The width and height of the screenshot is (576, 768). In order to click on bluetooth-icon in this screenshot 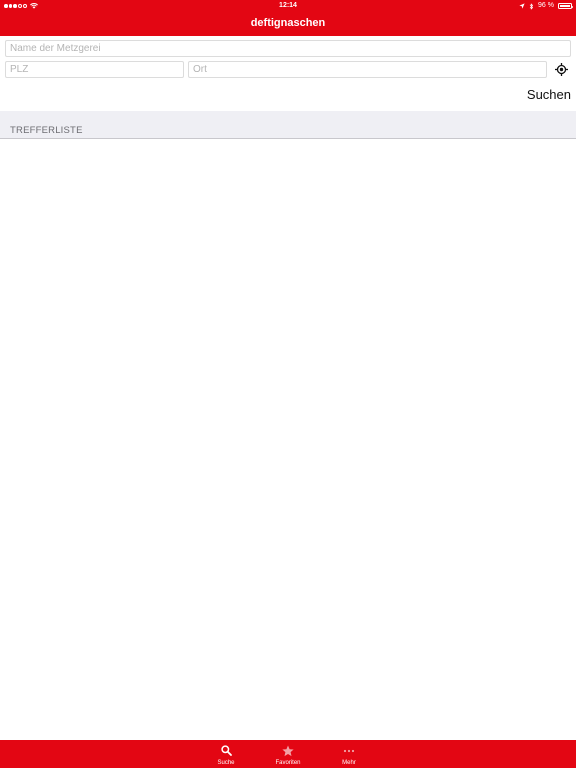, I will do `click(531, 6)`.